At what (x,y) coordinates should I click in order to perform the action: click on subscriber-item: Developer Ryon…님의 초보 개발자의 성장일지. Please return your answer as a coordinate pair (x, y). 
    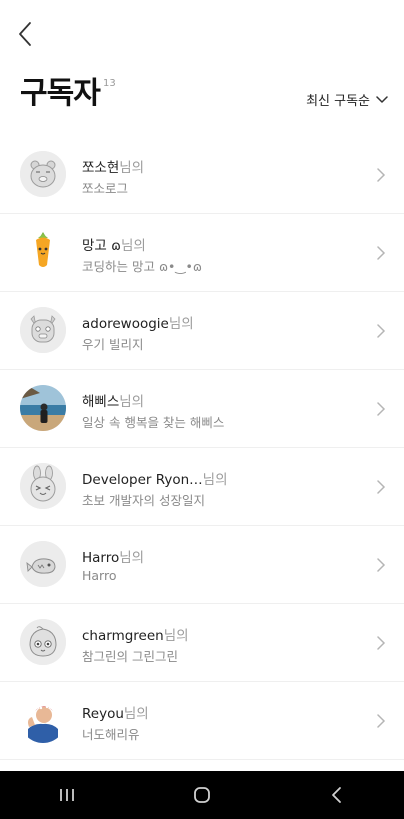
    Looking at the image, I should click on (202, 487).